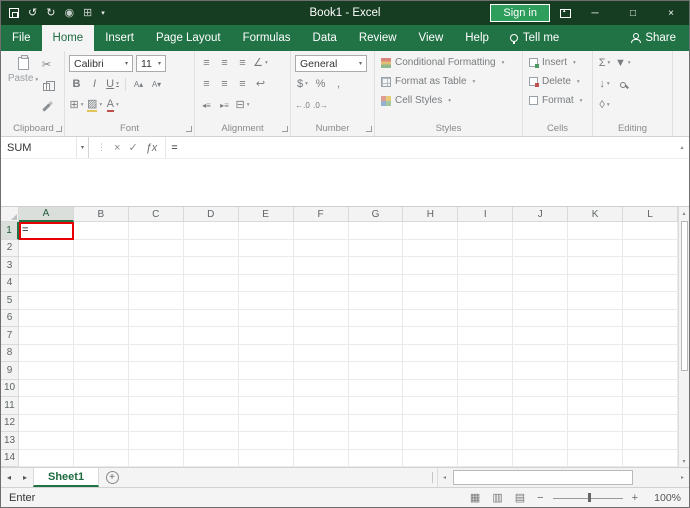  I want to click on cell-J6, so click(541, 318).